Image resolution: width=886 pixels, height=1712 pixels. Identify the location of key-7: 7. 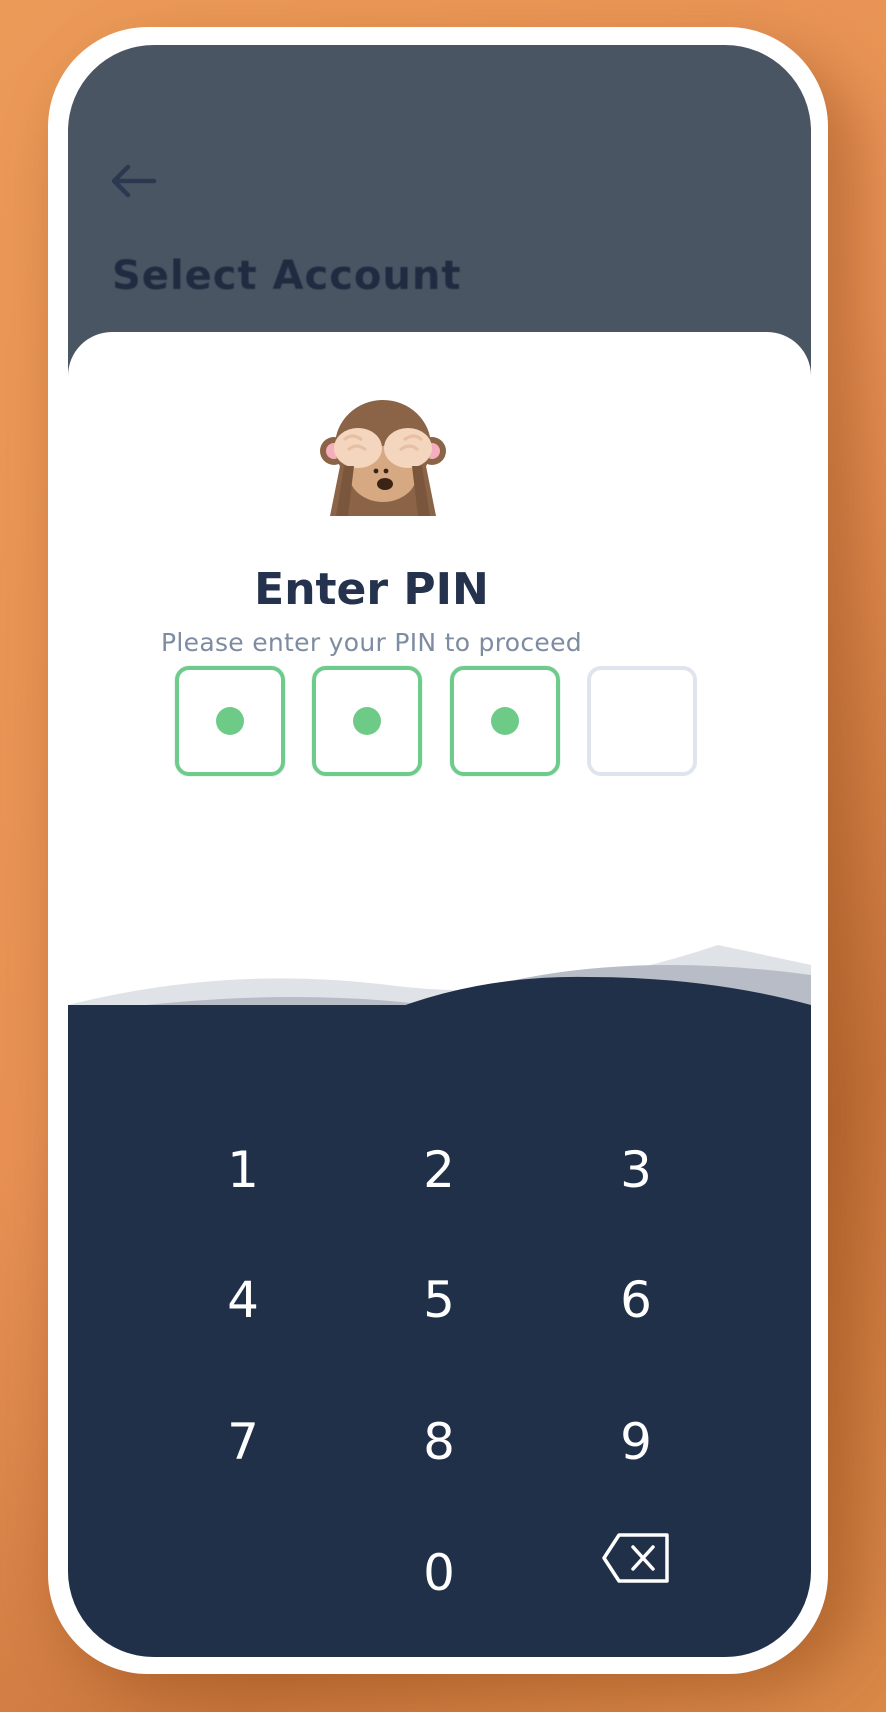
(243, 1442).